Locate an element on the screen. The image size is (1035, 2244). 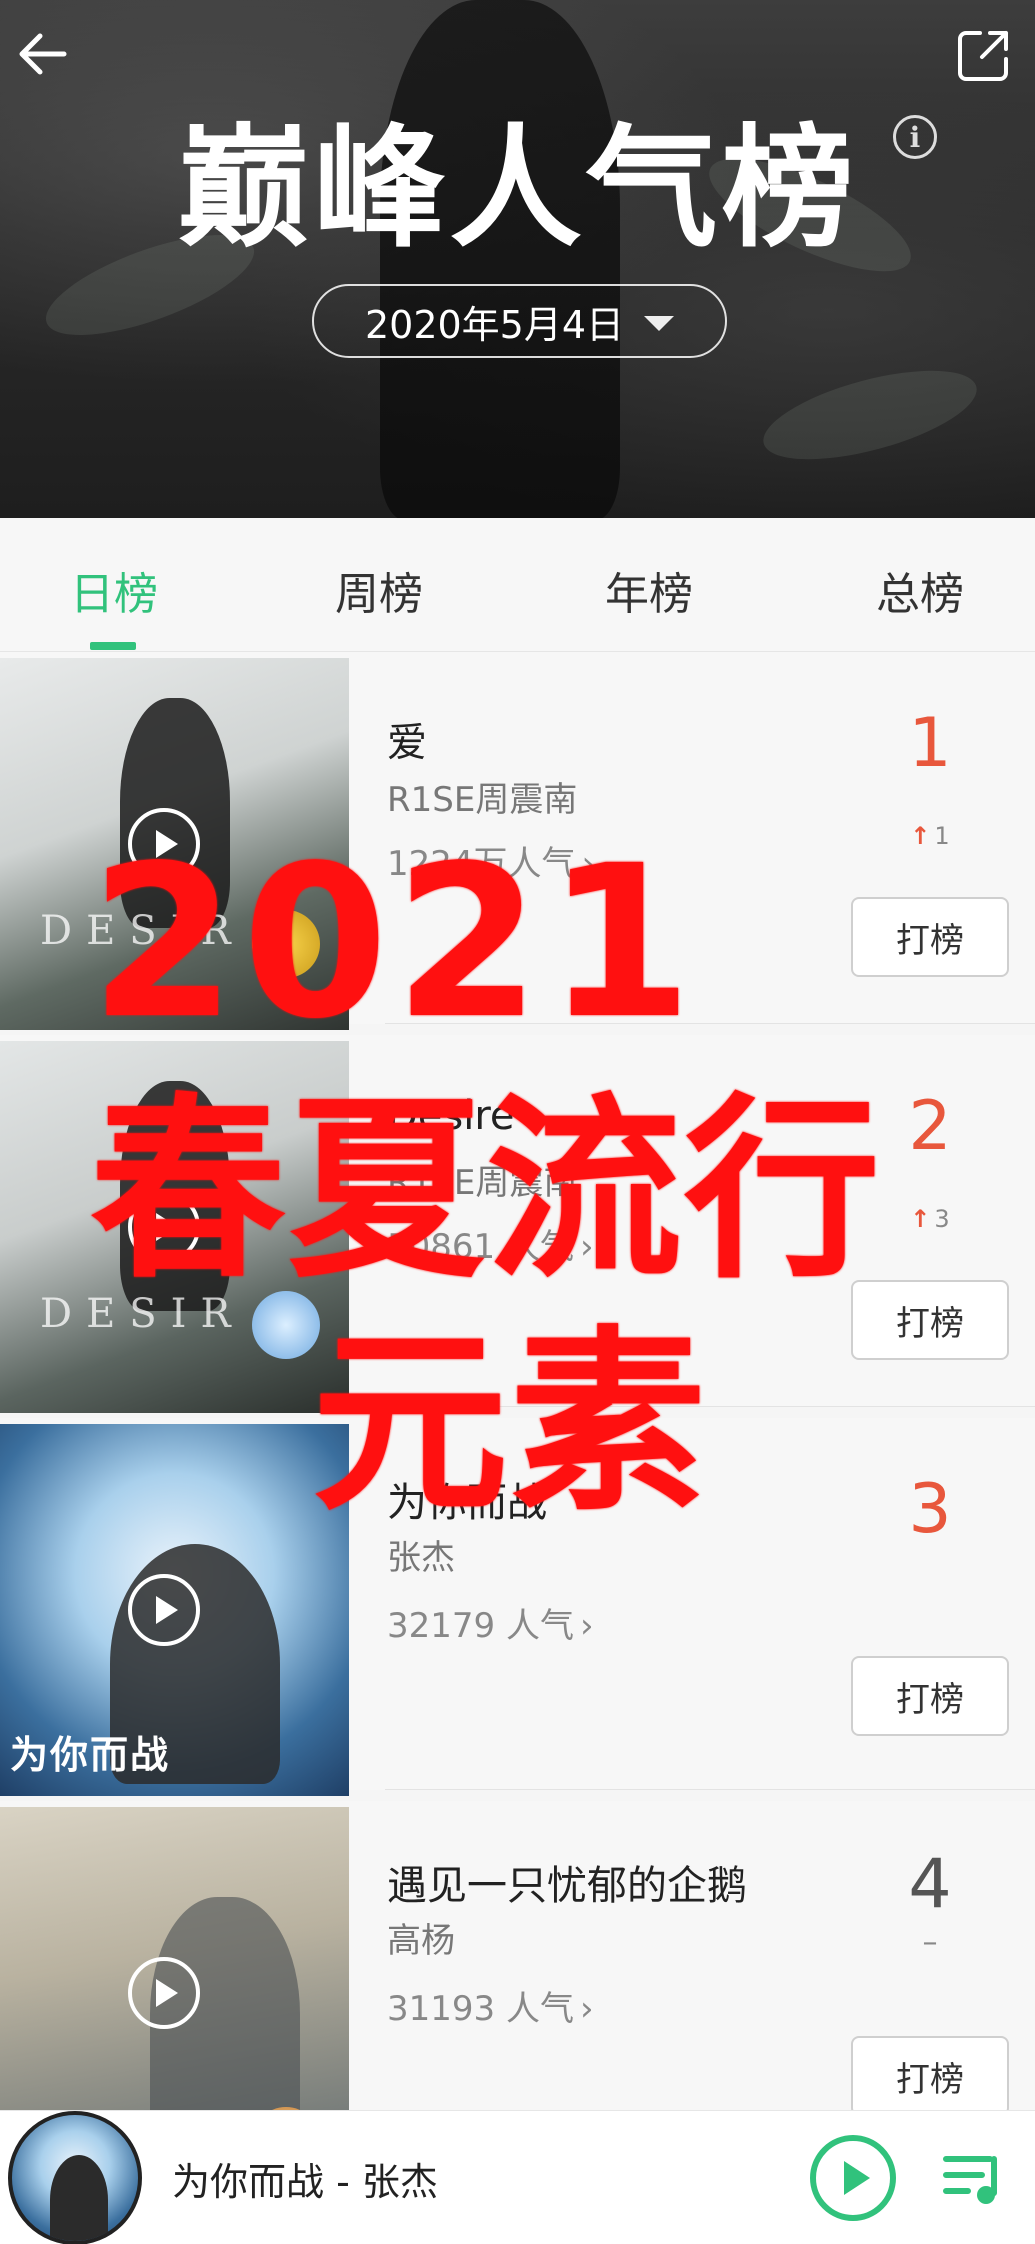
trend-value: 1 is located at coordinates (942, 836).